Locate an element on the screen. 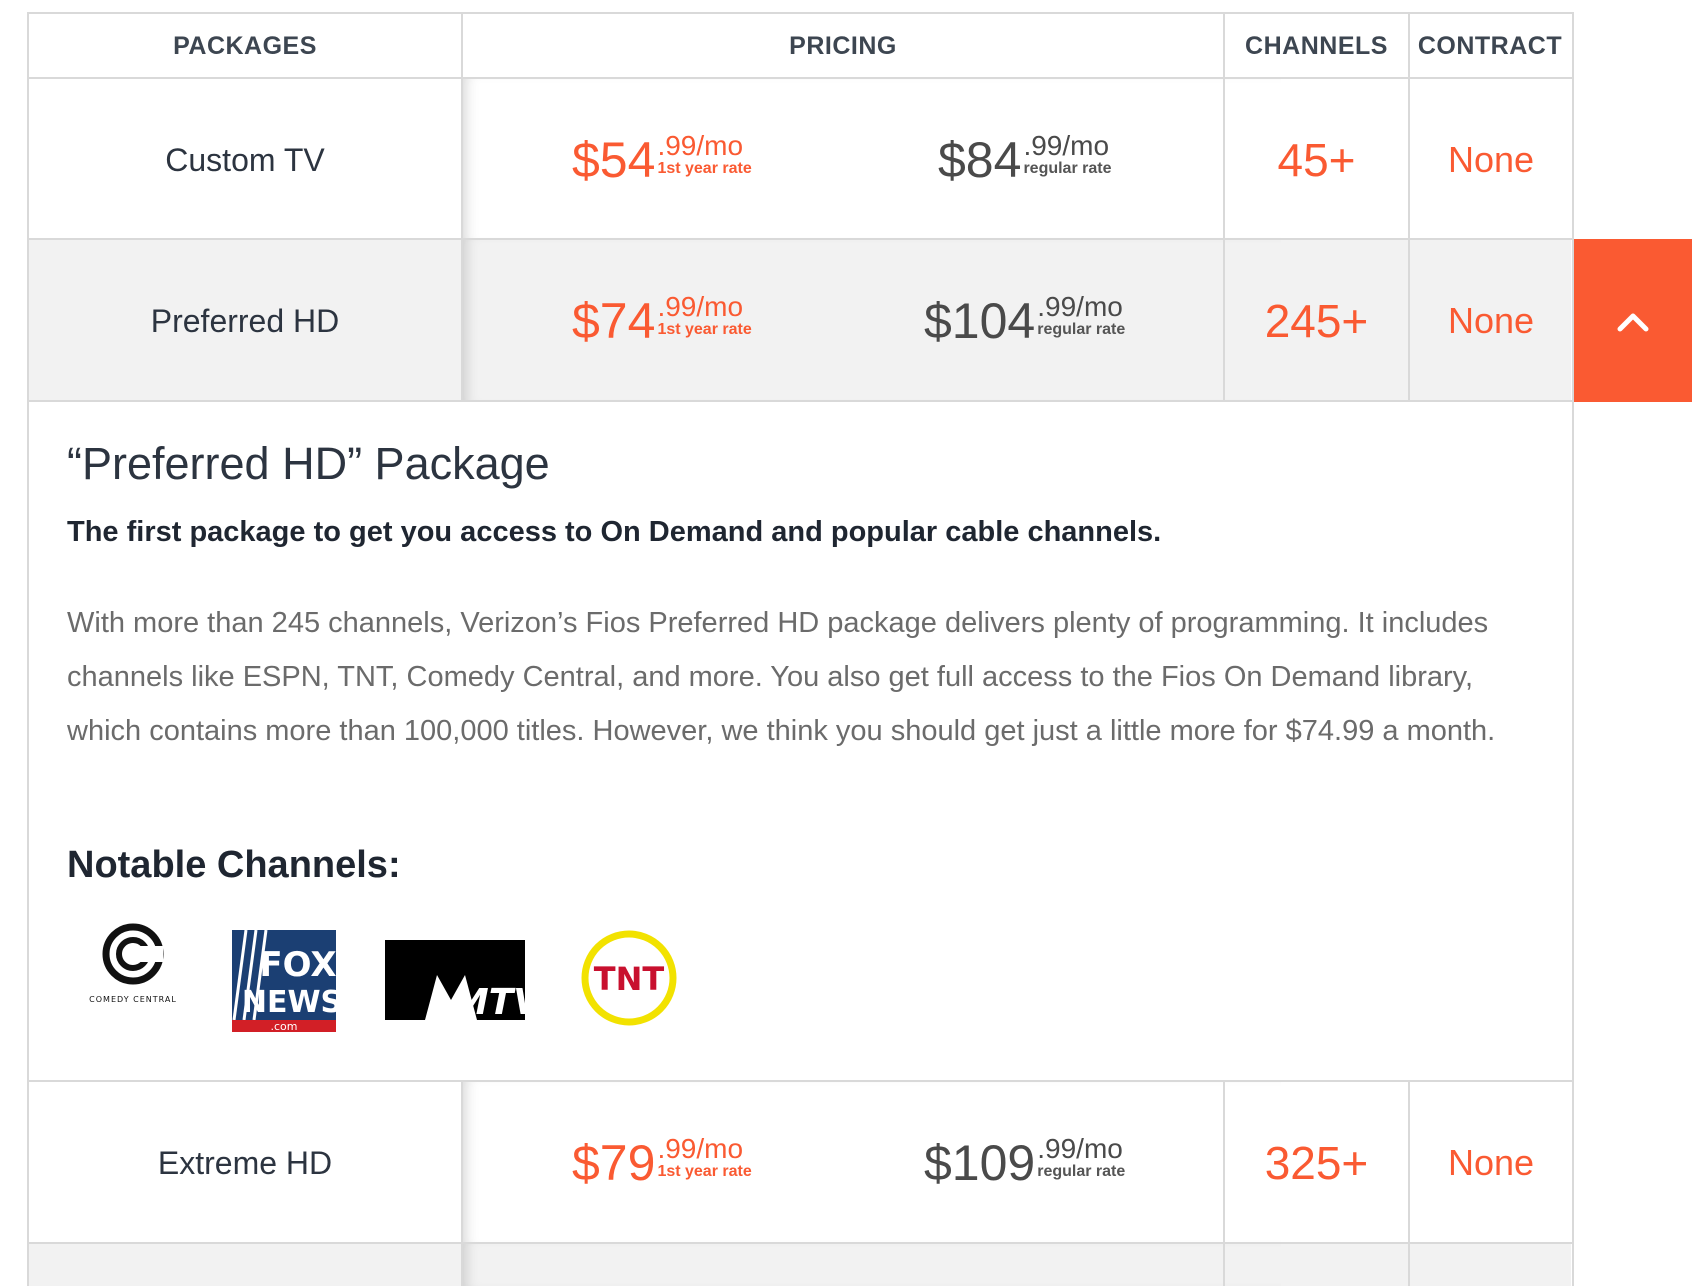  header-channels: CHANNELS is located at coordinates (1316, 45).